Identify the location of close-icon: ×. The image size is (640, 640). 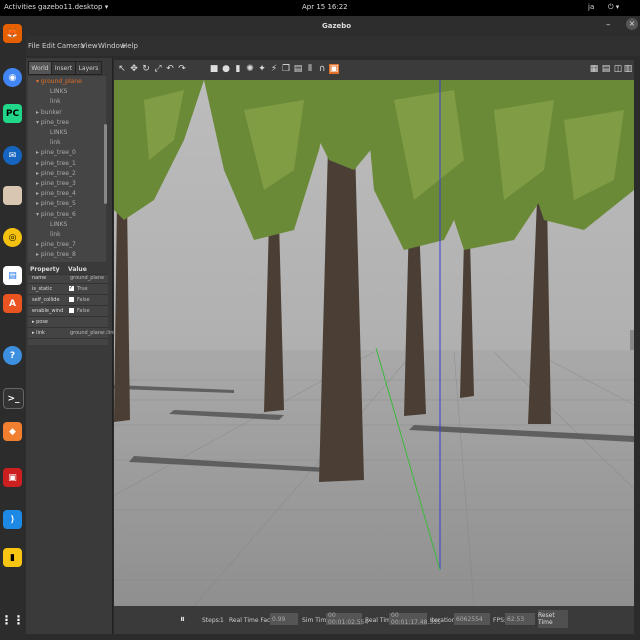
(632, 24).